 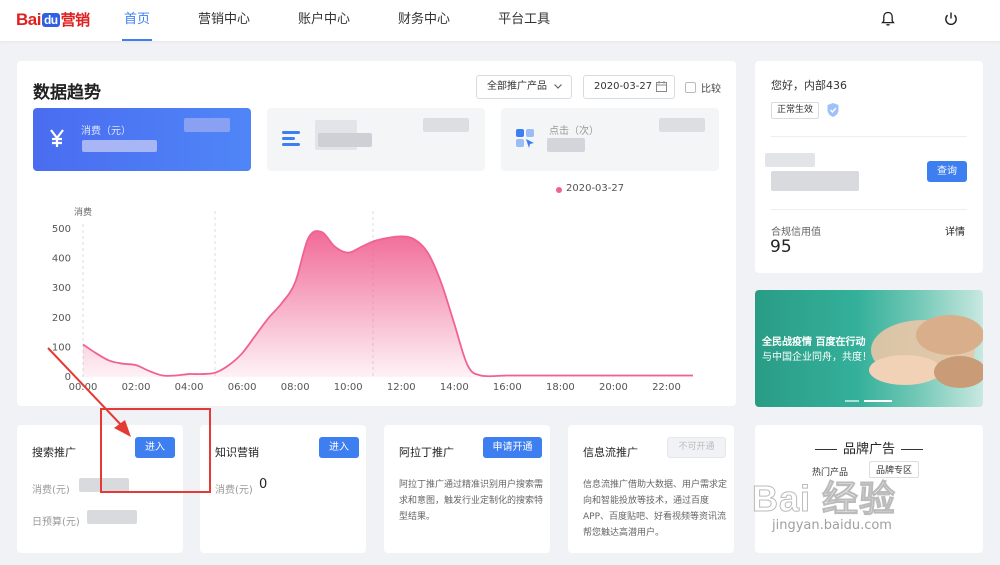 I want to click on y-tick-label: 300, so click(x=61, y=288).